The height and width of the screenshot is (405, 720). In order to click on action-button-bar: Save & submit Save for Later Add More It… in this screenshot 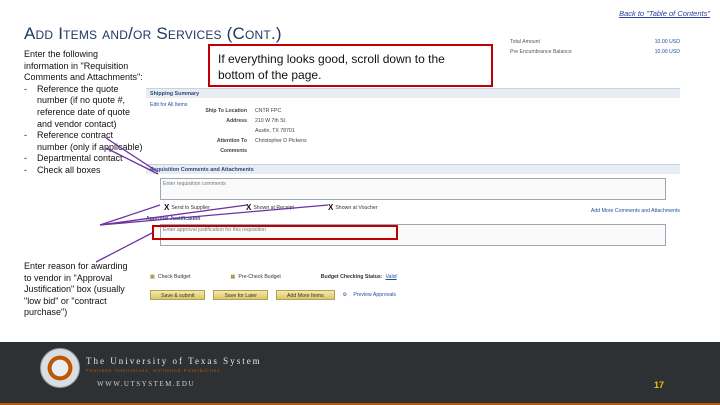, I will do `click(273, 295)`.